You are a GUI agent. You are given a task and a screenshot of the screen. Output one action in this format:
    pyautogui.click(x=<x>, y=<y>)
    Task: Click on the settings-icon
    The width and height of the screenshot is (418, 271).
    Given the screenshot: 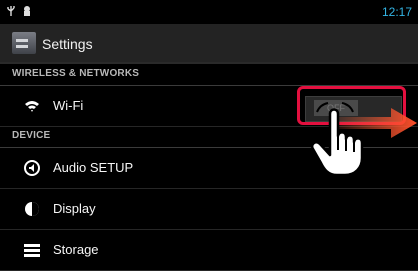 What is the action you would take?
    pyautogui.click(x=24, y=43)
    